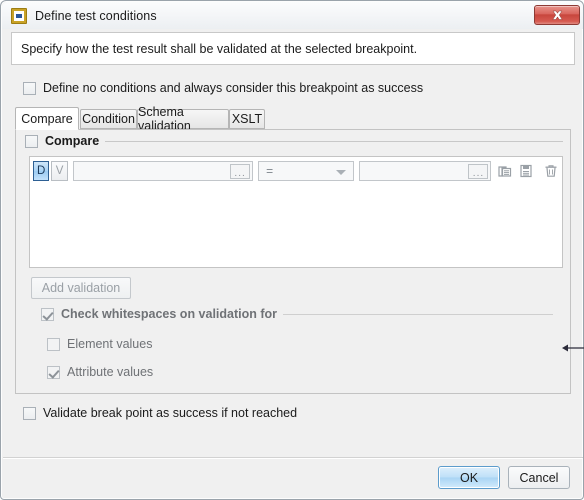  Describe the element at coordinates (96, 15) in the screenshot. I see `window-title: Define test conditions` at that location.